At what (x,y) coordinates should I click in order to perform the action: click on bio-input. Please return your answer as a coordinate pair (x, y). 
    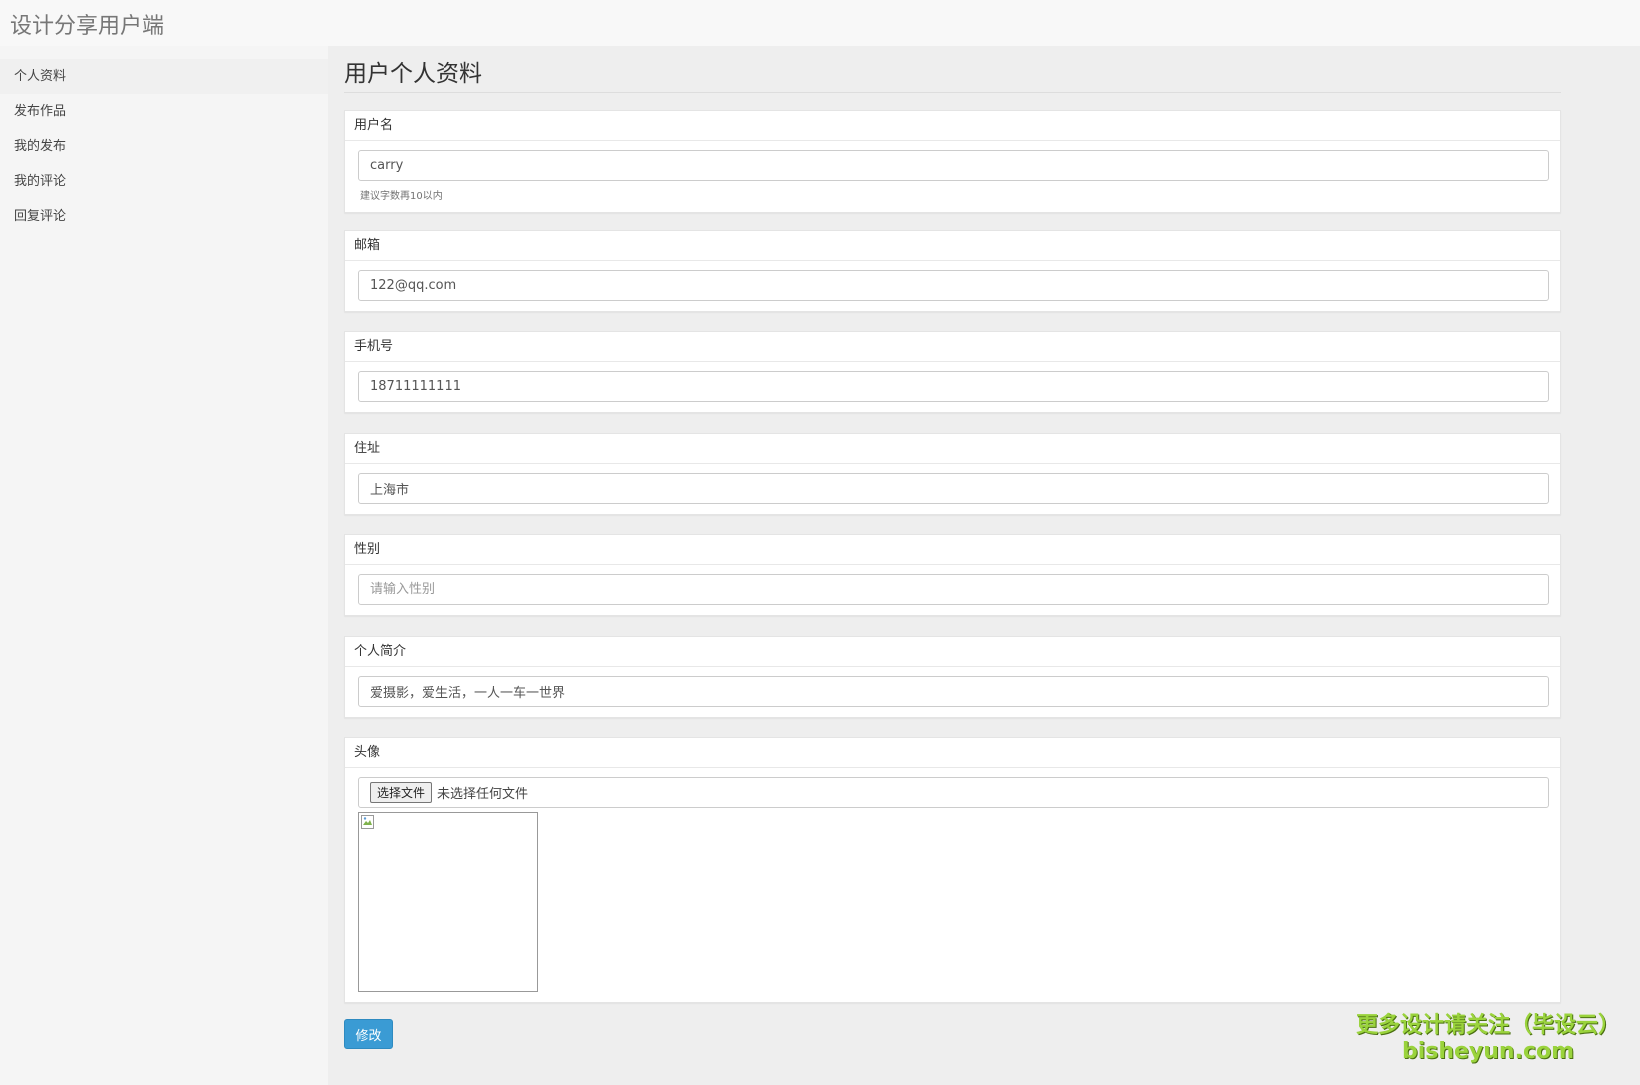
    Looking at the image, I should click on (953, 691).